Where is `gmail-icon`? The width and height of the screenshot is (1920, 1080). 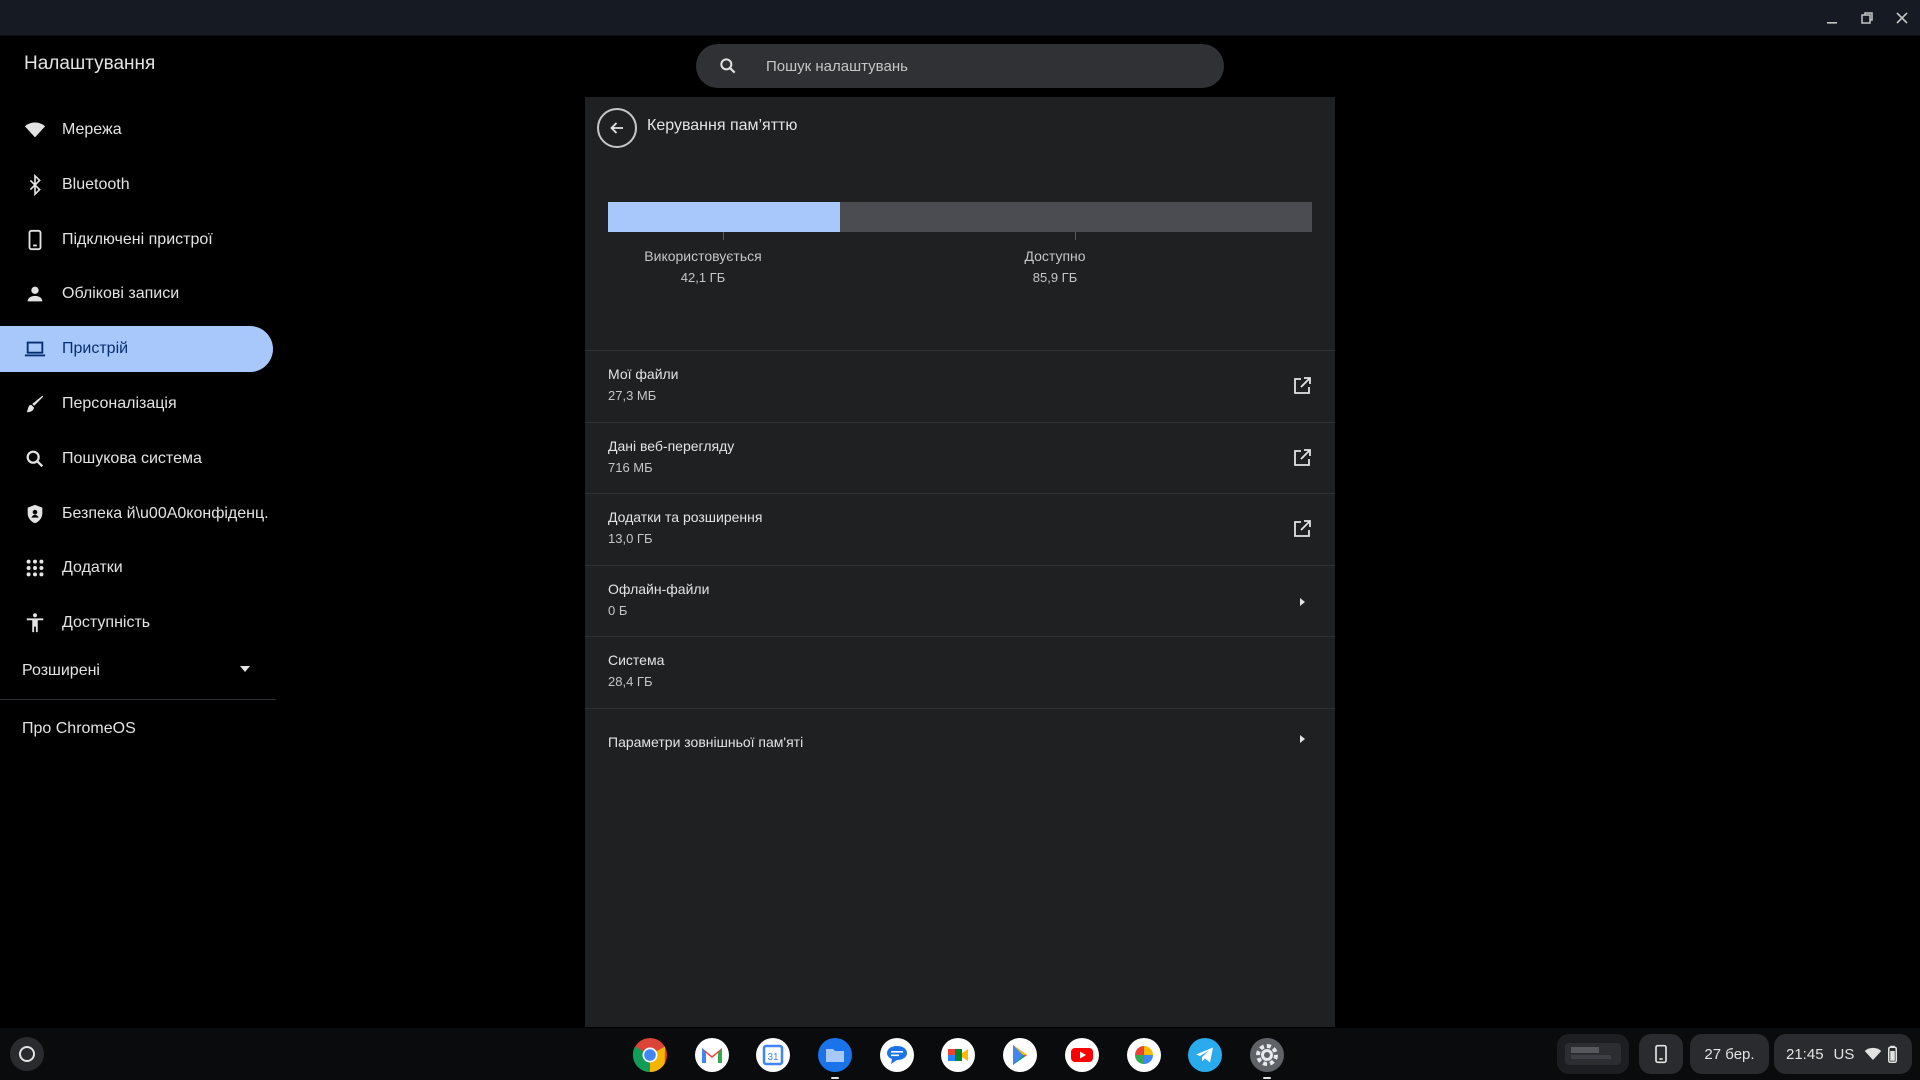
gmail-icon is located at coordinates (712, 1055).